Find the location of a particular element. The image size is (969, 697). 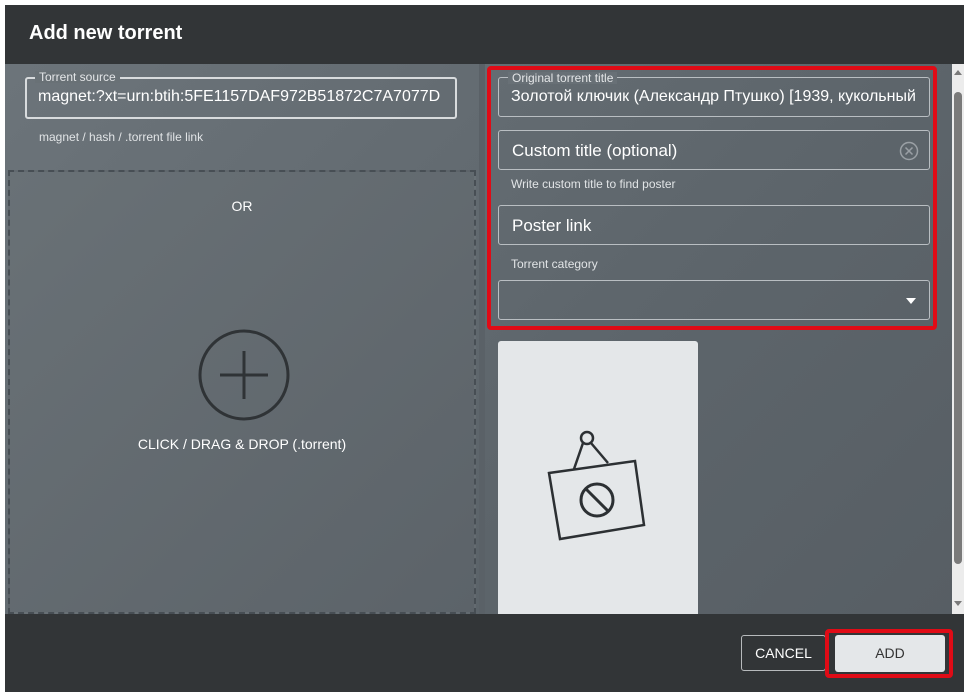

no-poster-icon is located at coordinates (596, 485).